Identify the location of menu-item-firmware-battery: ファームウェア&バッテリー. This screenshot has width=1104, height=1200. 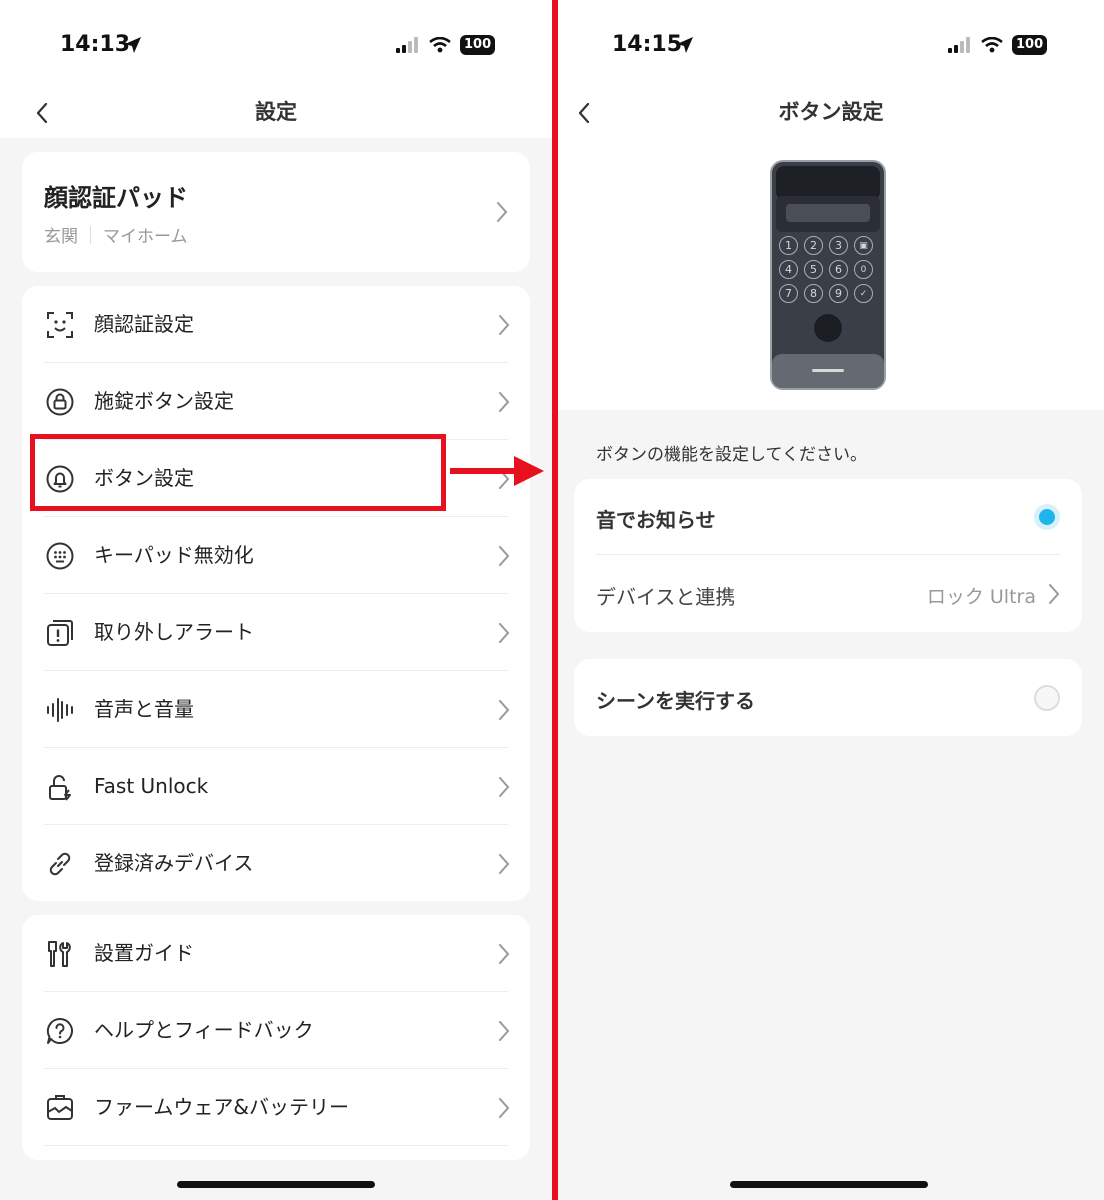
(276, 1107).